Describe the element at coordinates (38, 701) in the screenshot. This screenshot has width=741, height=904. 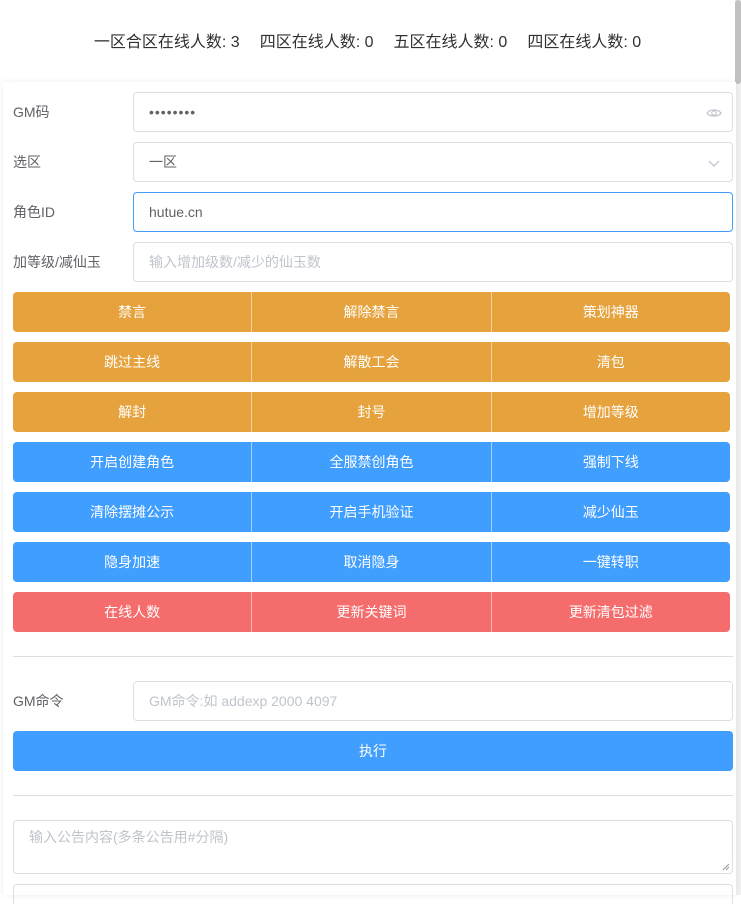
I see `gm-command-label: GM命令` at that location.